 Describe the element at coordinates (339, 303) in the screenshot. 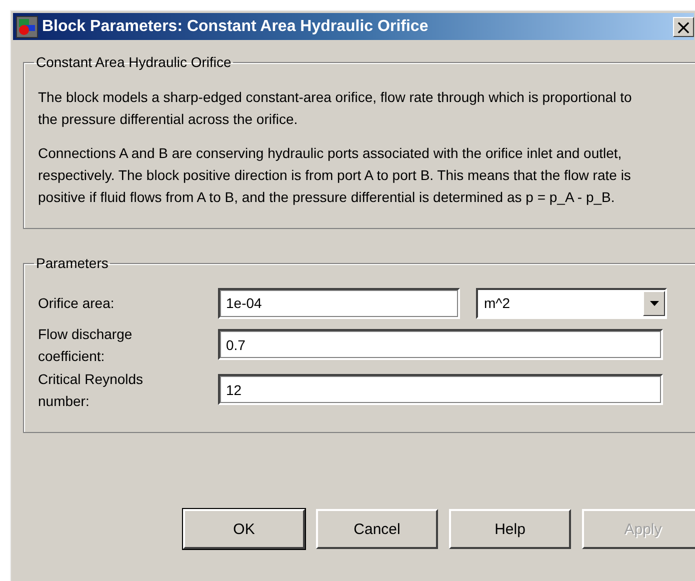

I see `input-field: 1e-04` at that location.